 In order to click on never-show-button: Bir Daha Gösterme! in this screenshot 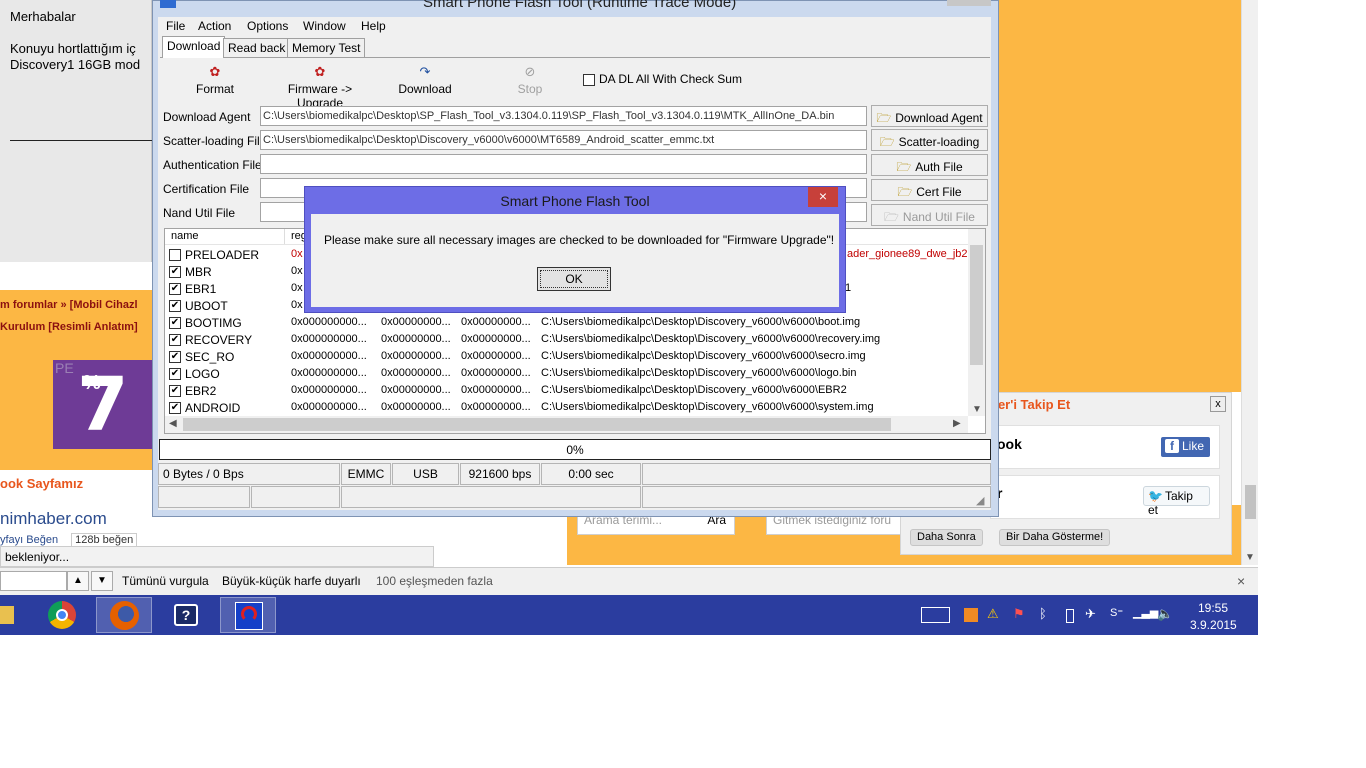, I will do `click(1055, 537)`.